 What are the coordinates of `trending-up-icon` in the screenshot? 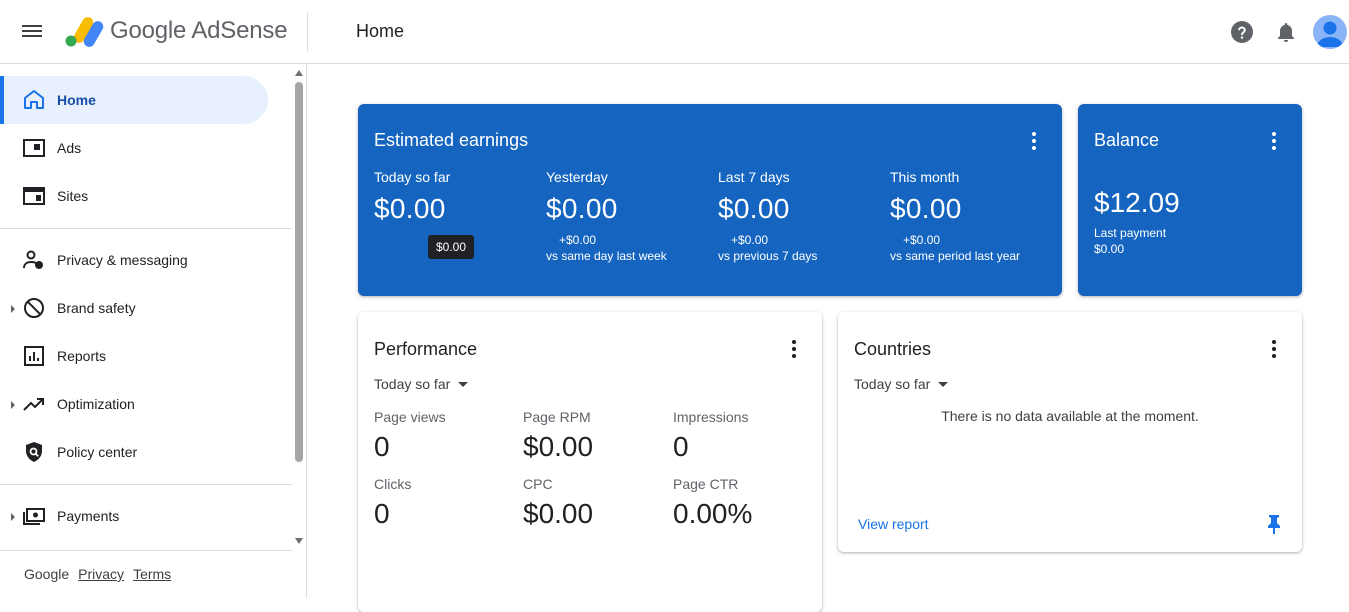 It's located at (33, 404).